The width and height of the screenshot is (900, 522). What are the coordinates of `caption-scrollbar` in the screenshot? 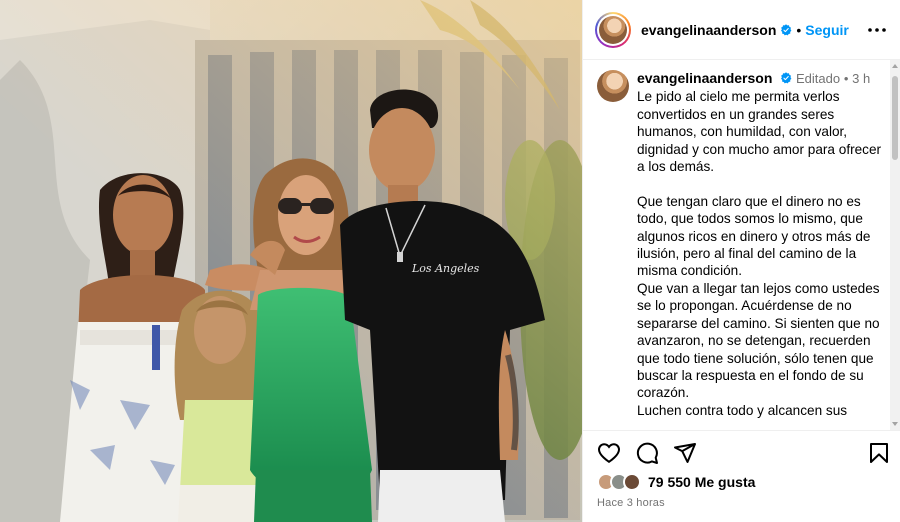 It's located at (895, 245).